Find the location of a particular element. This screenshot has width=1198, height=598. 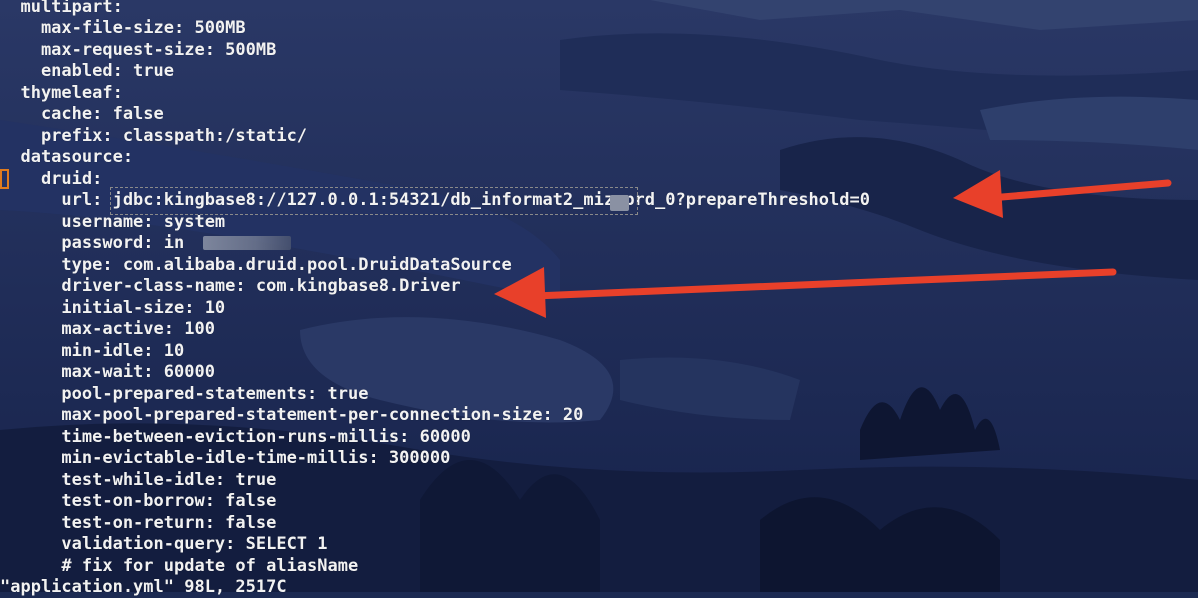

arrow-driver-icon is located at coordinates (805, 292).